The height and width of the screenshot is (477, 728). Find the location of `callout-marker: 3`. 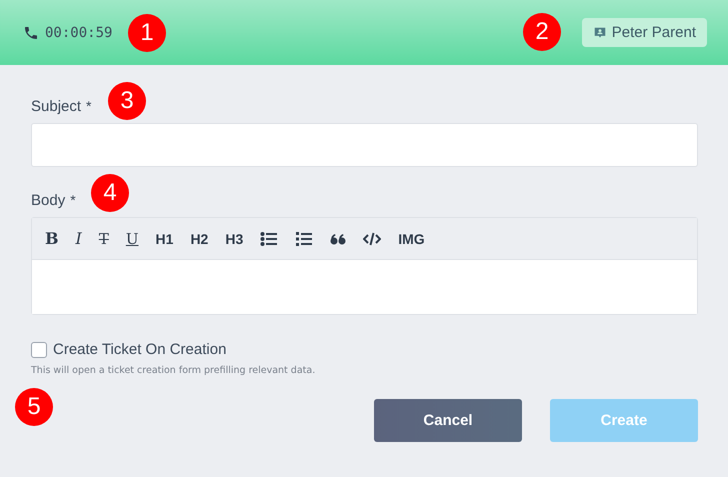

callout-marker: 3 is located at coordinates (127, 101).